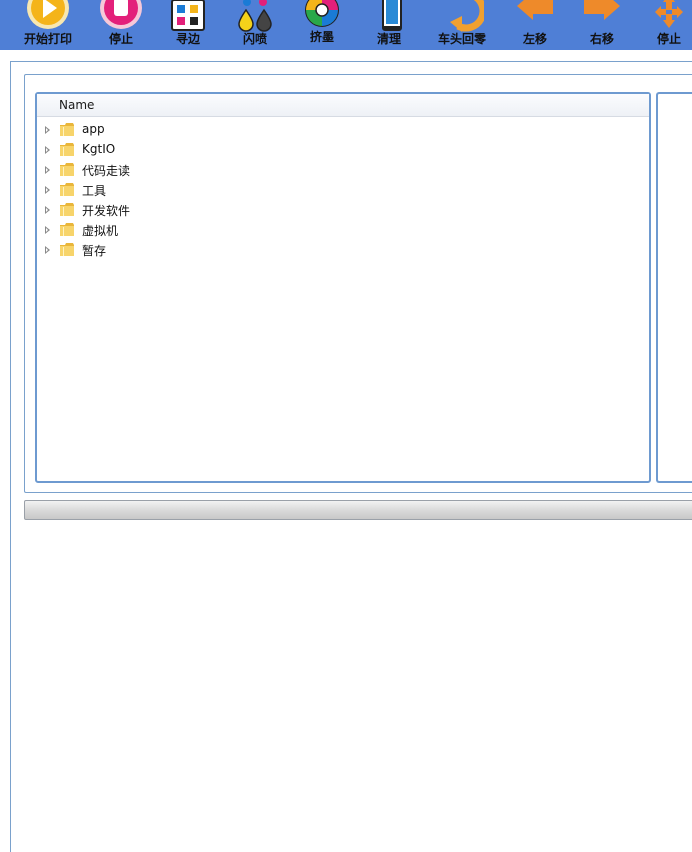  What do you see at coordinates (99, 149) in the screenshot?
I see `tree-item-label: KgtIO` at bounding box center [99, 149].